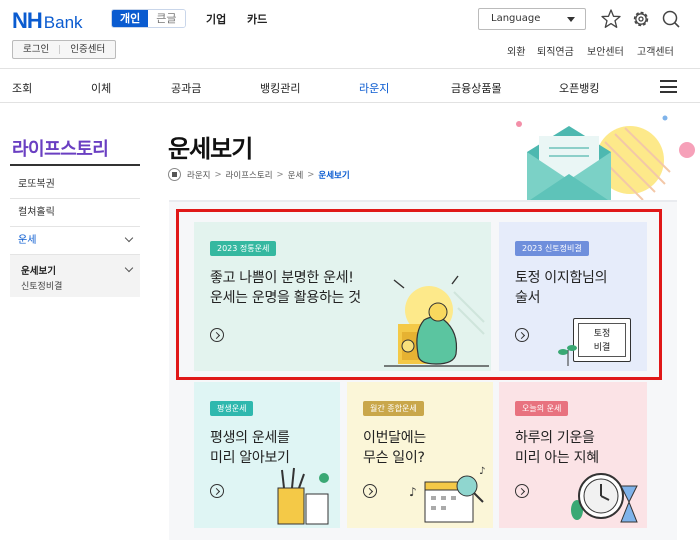 The height and width of the screenshot is (540, 700). I want to click on gnb-item-inquiry: 조회, so click(22, 88).